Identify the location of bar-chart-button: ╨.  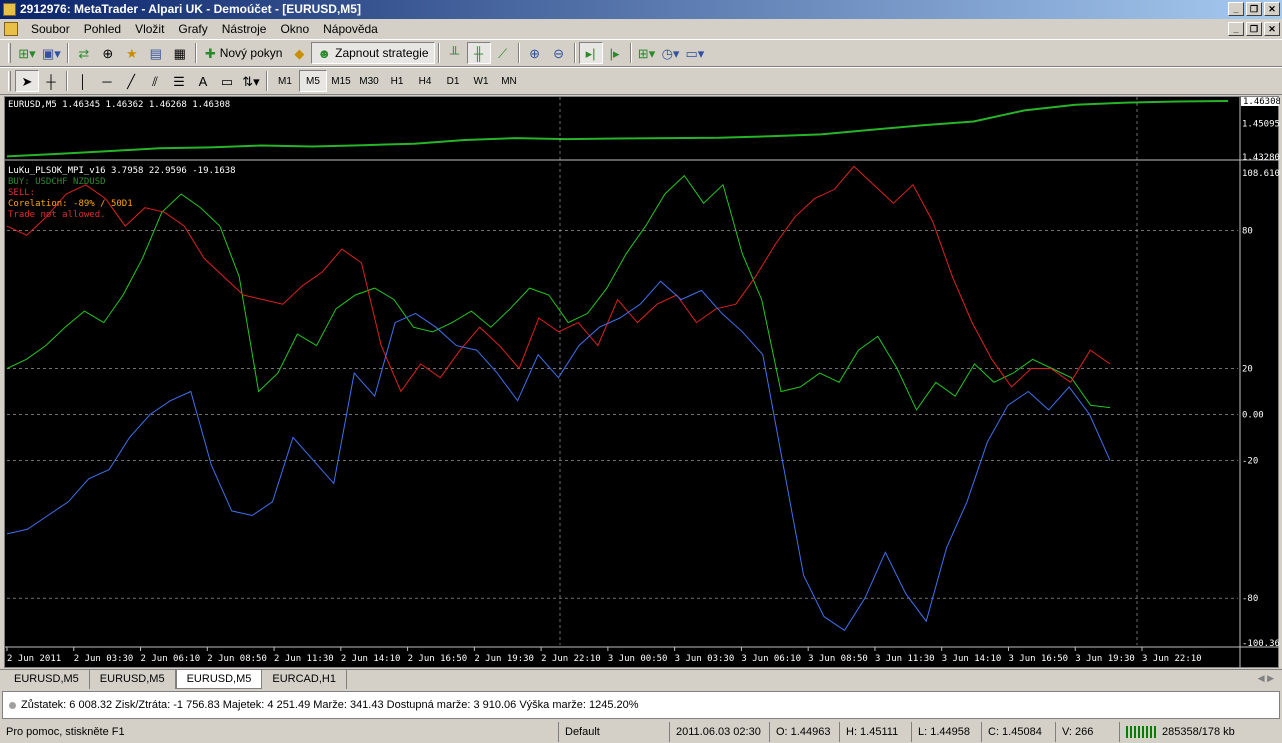
(455, 53).